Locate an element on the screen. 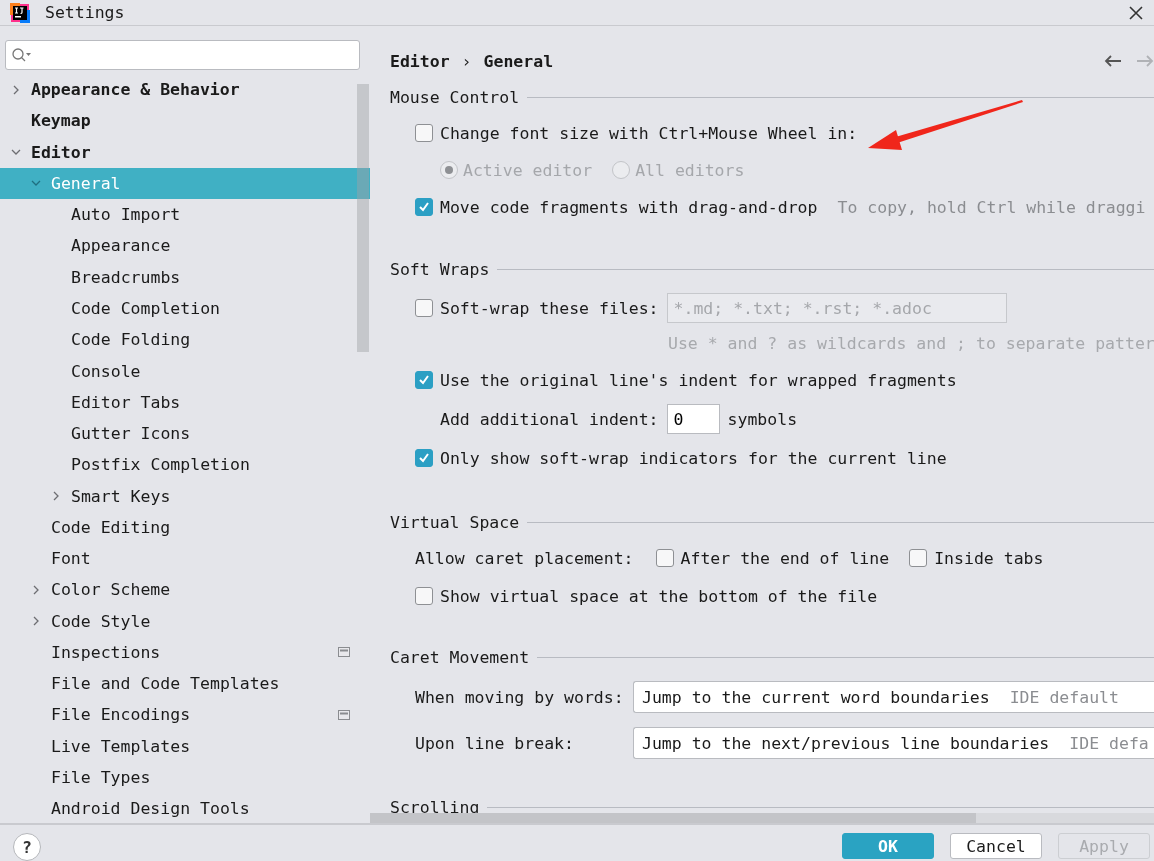 The image size is (1154, 861). hint-text: To copy, hold Ctrl while draggi is located at coordinates (991, 207).